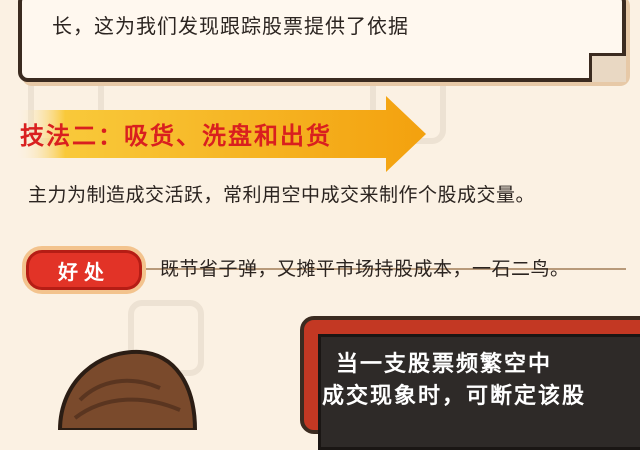  I want to click on page-curl-corner, so click(607, 67).